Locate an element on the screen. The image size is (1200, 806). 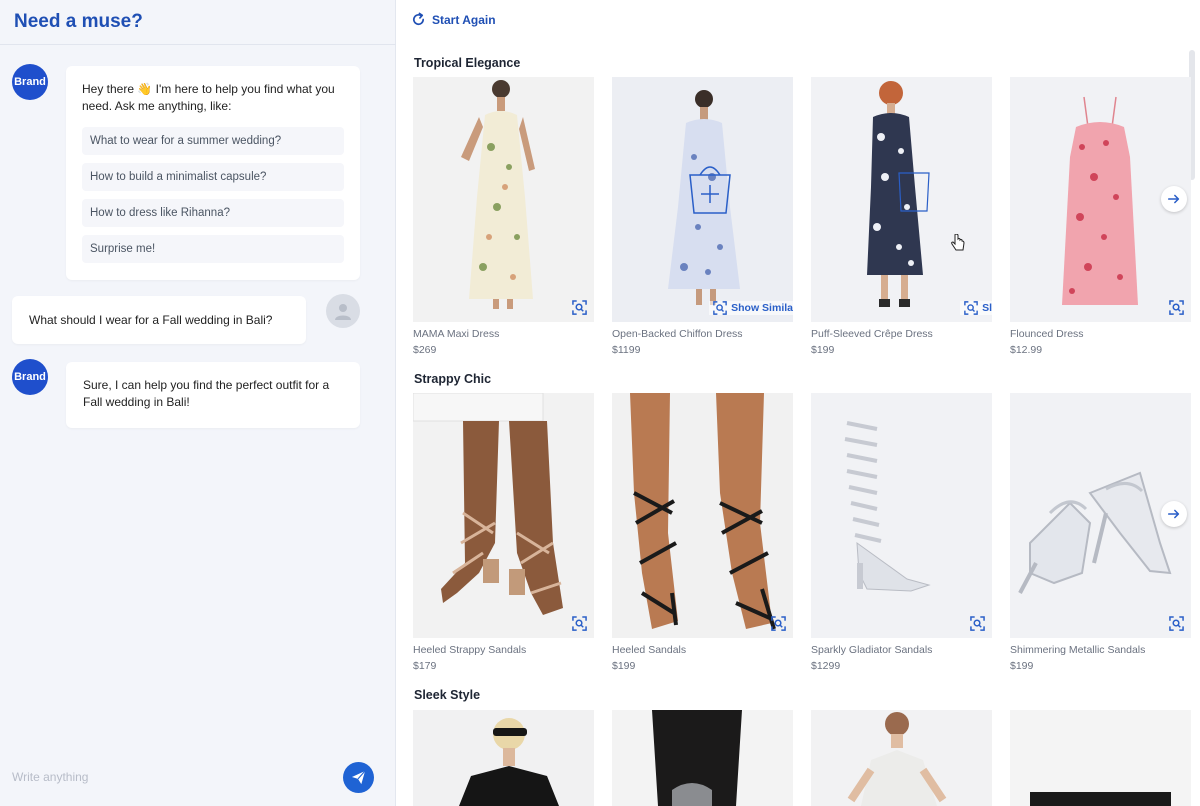
product-image: Show Simila is located at coordinates (702, 199).